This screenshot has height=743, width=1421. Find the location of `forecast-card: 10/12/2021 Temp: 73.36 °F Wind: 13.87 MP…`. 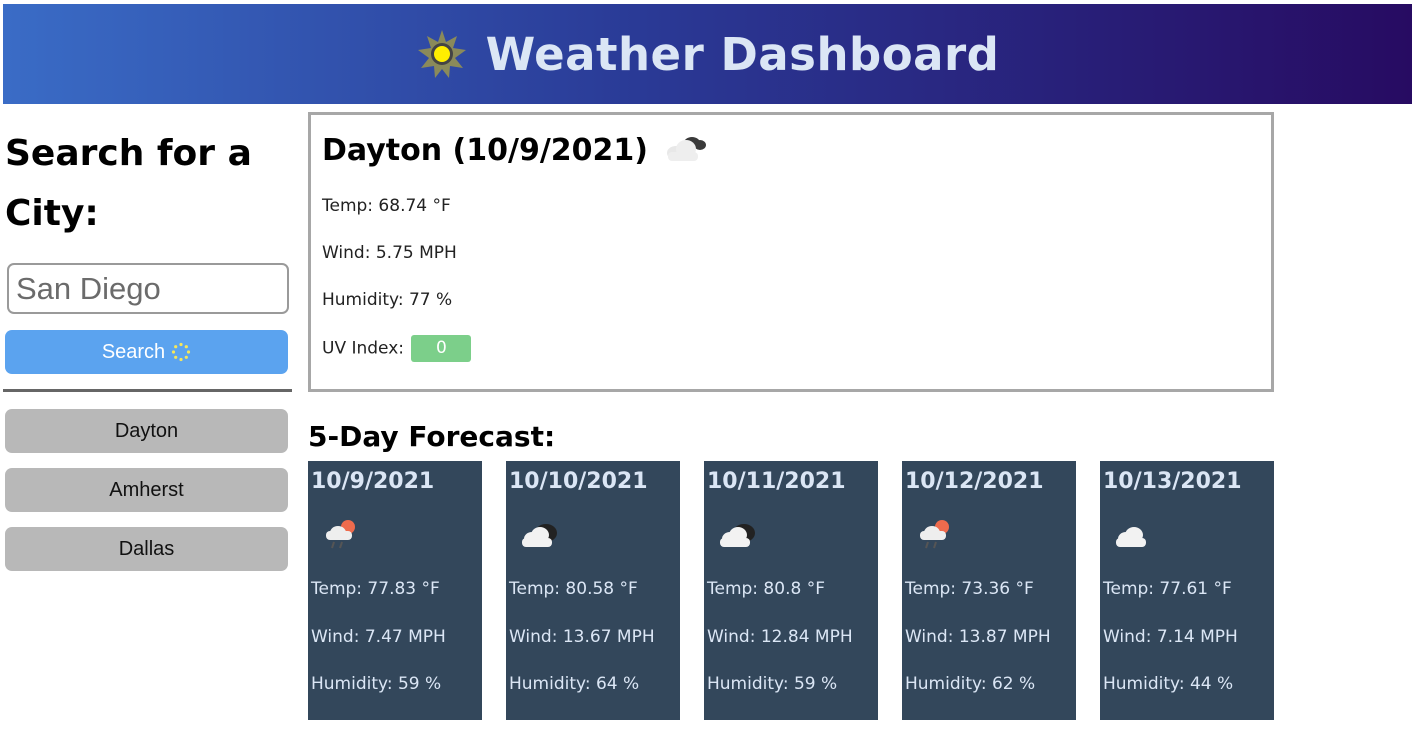

forecast-card: 10/12/2021 Temp: 73.36 °F Wind: 13.87 MP… is located at coordinates (989, 590).